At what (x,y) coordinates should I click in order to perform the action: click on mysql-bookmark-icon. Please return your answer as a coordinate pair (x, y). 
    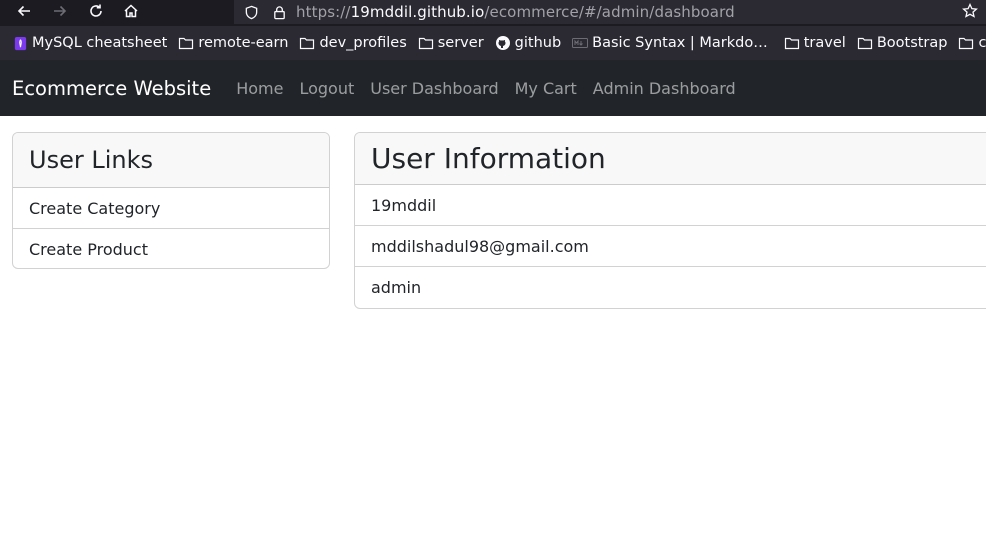
    Looking at the image, I should click on (20, 43).